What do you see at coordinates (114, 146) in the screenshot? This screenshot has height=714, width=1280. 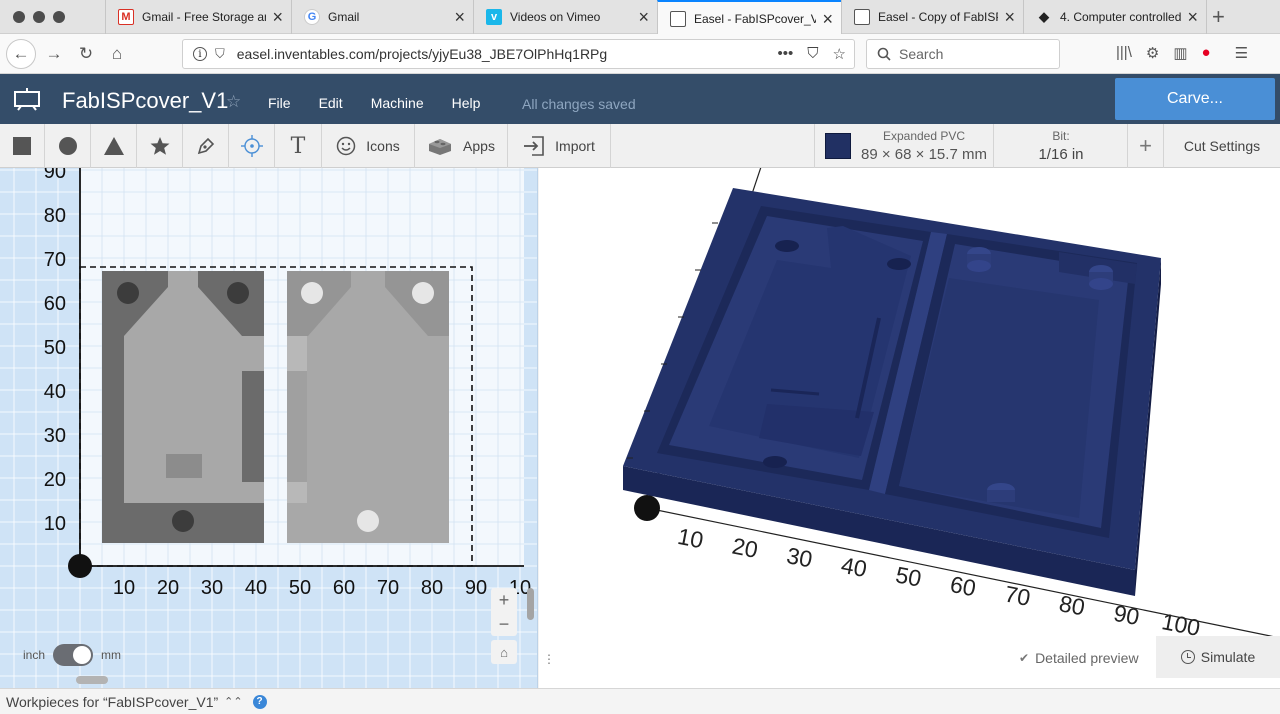 I see `triangle-tool` at bounding box center [114, 146].